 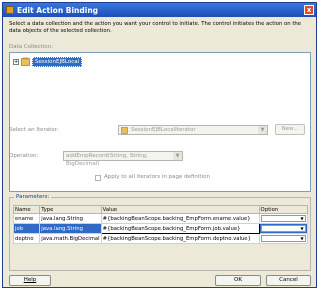 I want to click on column-header-option: Option, so click(x=283, y=209).